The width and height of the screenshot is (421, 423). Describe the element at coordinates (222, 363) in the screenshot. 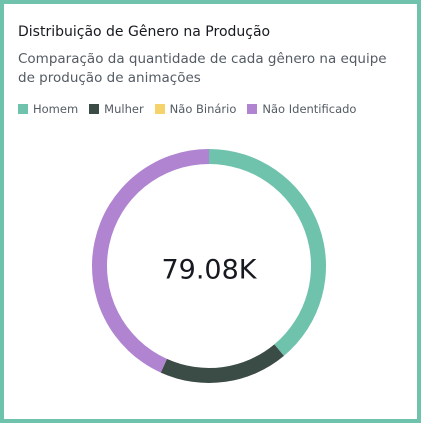

I see `donut-slice-mulher` at that location.